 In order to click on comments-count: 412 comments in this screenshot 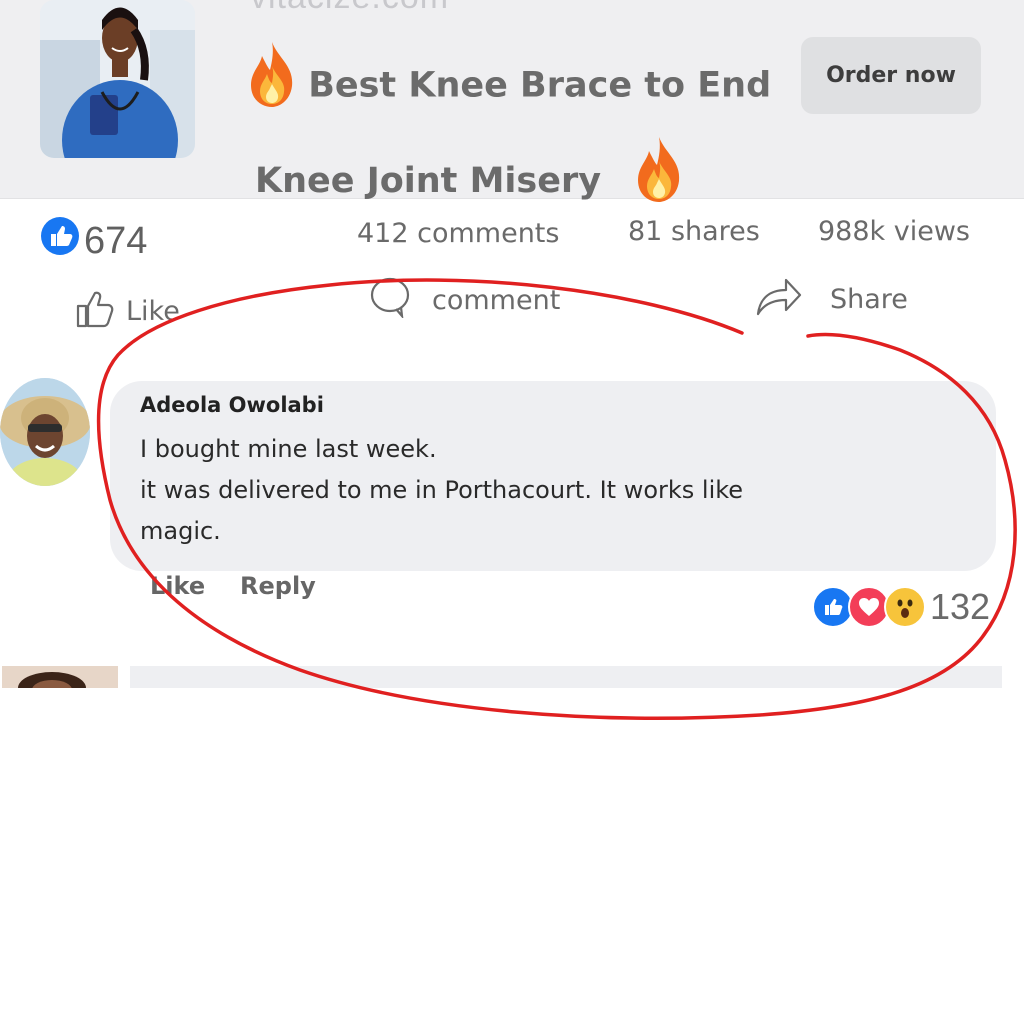, I will do `click(458, 233)`.